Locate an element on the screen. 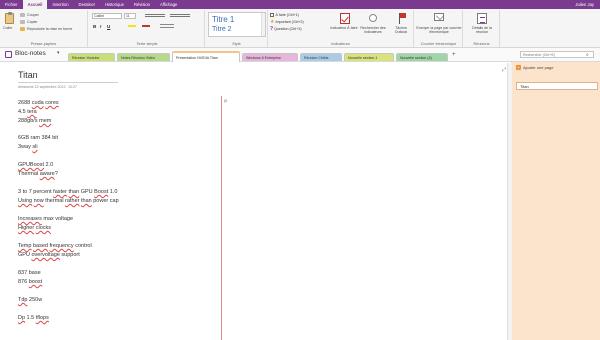 The image size is (600, 340). note-text: 1.0 is located at coordinates (113, 192).